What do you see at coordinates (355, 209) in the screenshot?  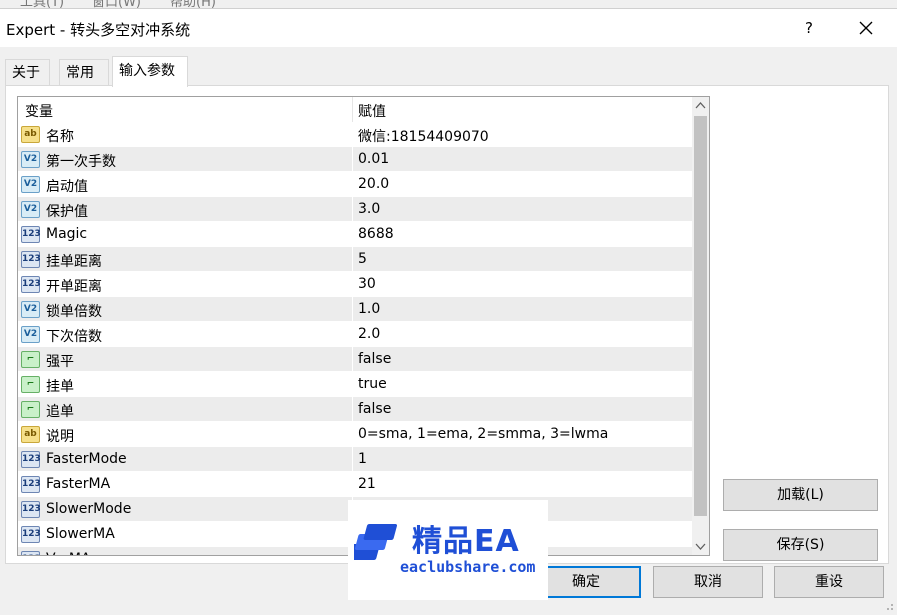 I see `table-row: V2 保护值 3.0` at bounding box center [355, 209].